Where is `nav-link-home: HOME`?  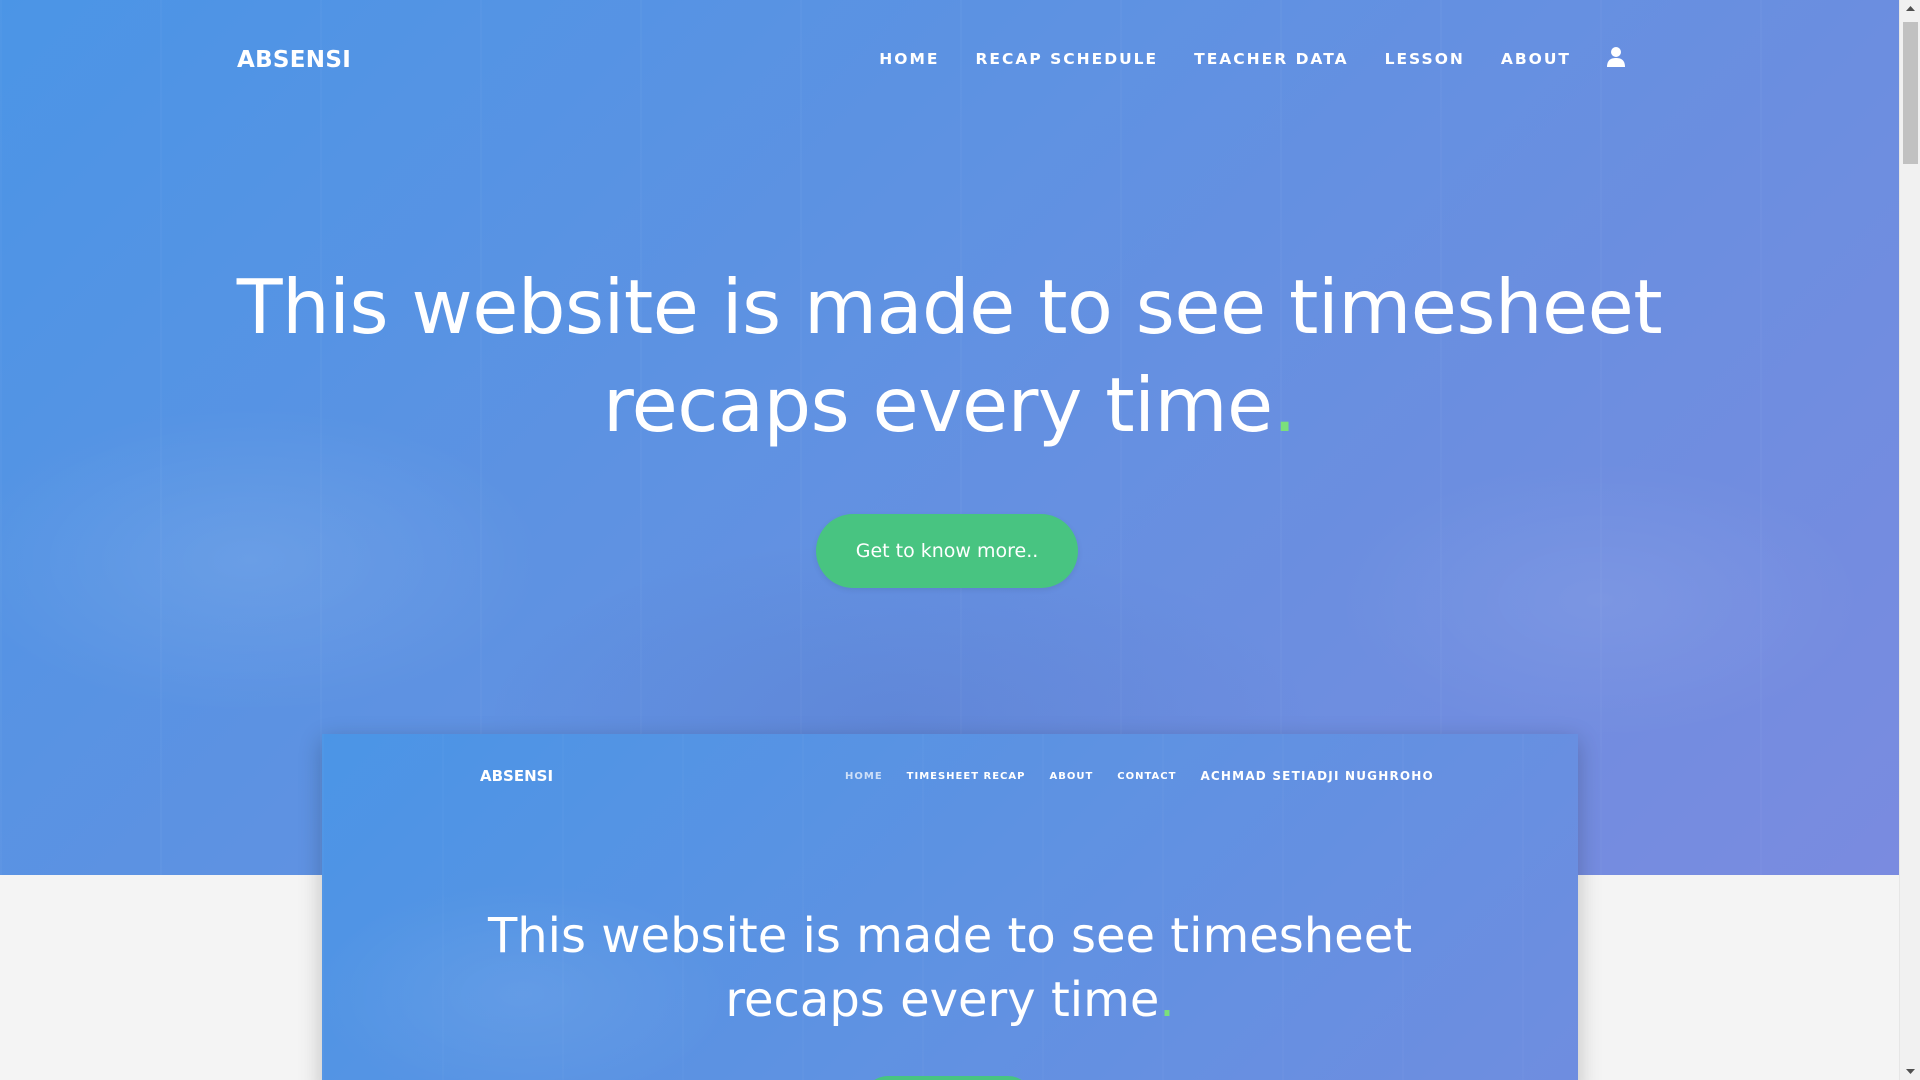 nav-link-home: HOME is located at coordinates (909, 59).